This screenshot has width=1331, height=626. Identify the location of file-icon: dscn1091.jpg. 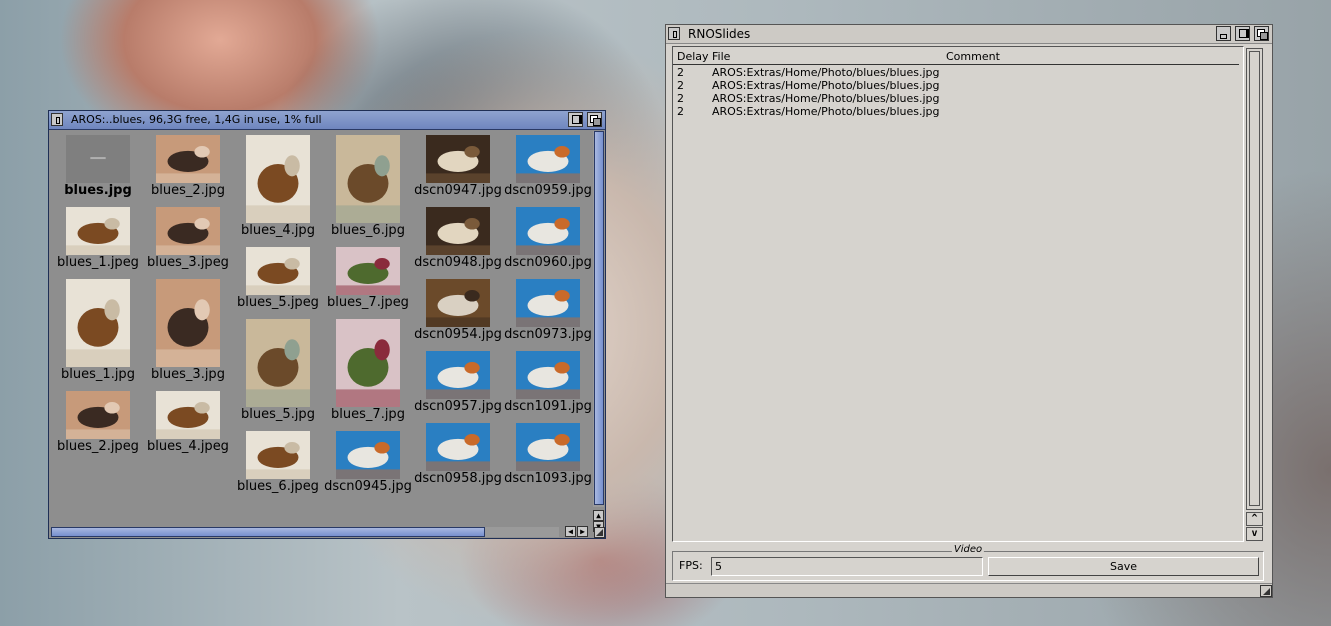
(548, 382).